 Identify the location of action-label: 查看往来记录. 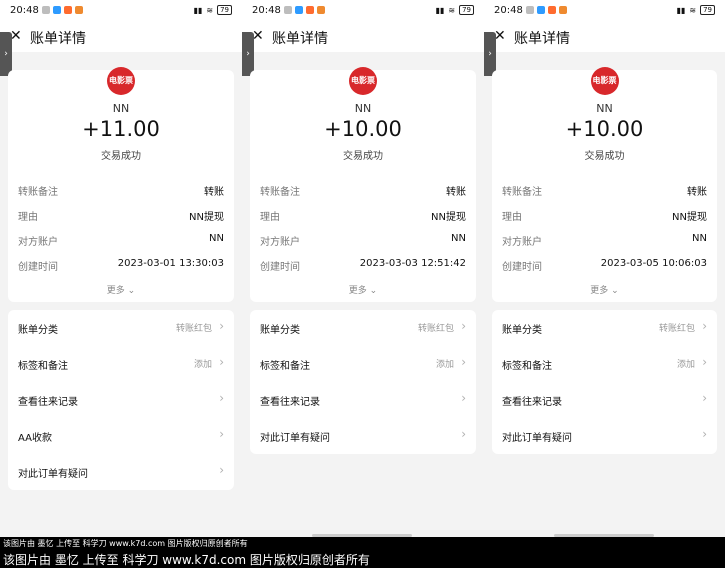
(532, 402).